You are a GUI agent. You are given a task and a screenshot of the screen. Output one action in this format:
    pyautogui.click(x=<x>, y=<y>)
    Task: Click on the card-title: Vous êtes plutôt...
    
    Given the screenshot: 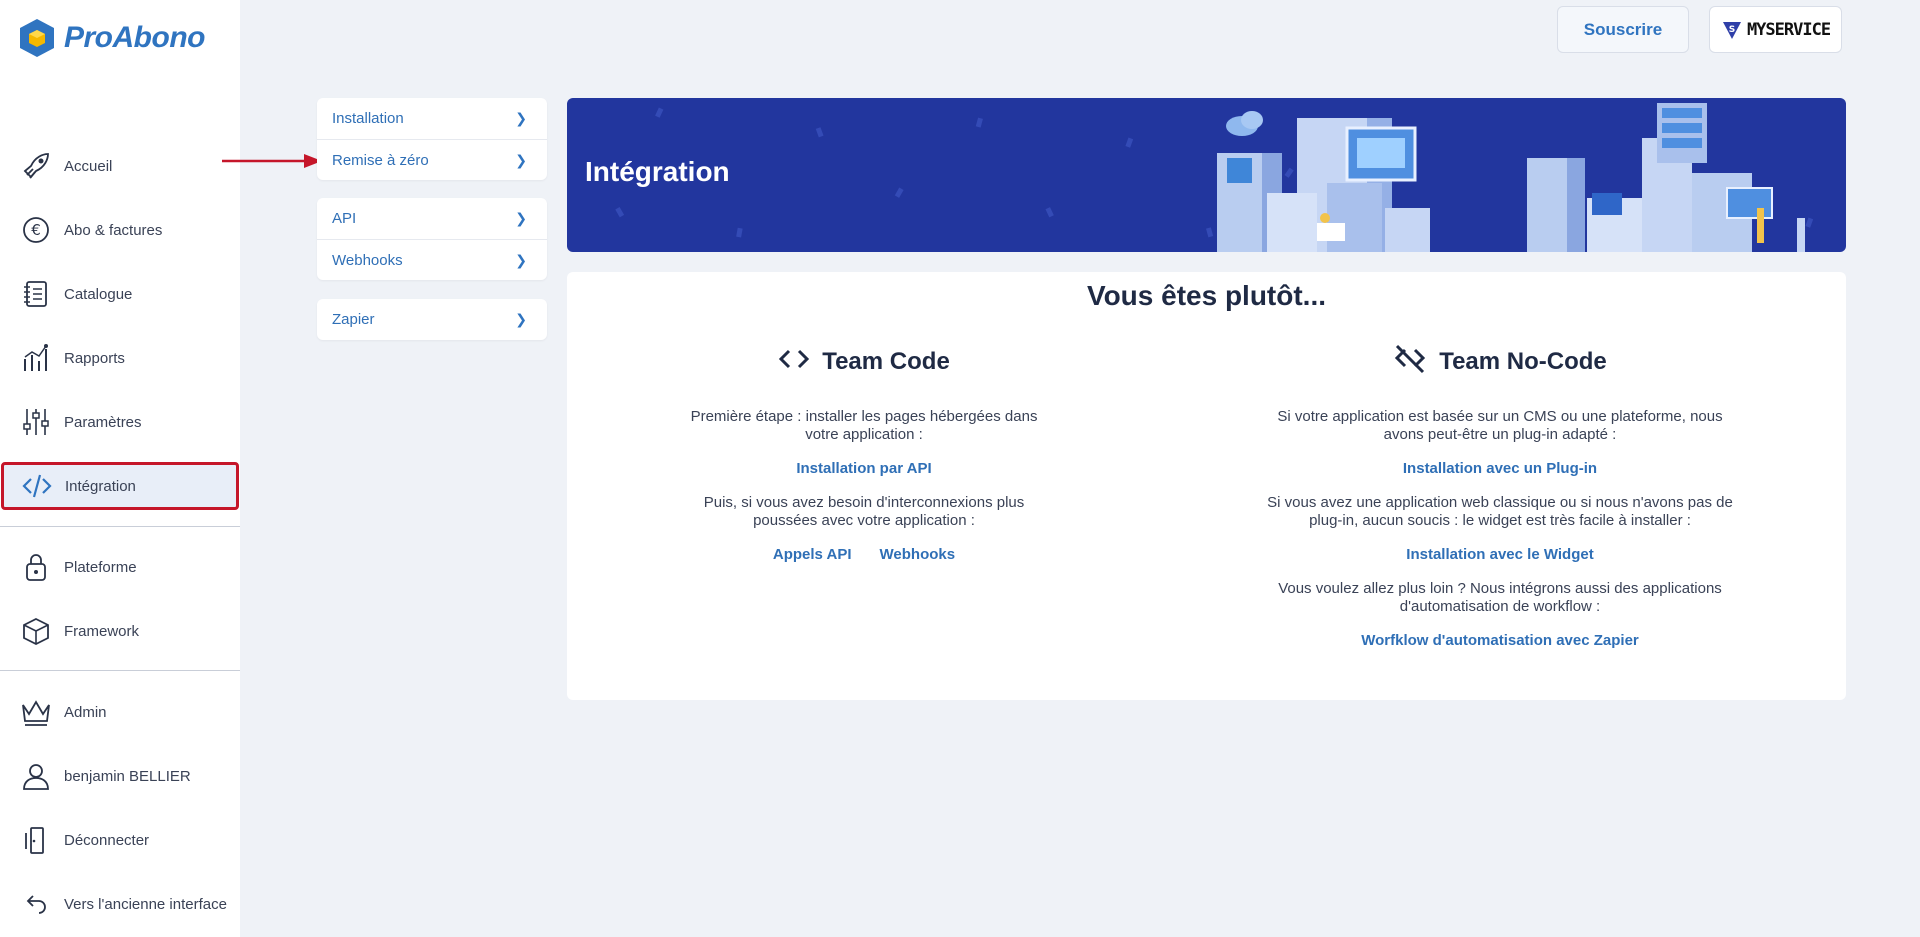 What is the action you would take?
    pyautogui.click(x=1206, y=295)
    